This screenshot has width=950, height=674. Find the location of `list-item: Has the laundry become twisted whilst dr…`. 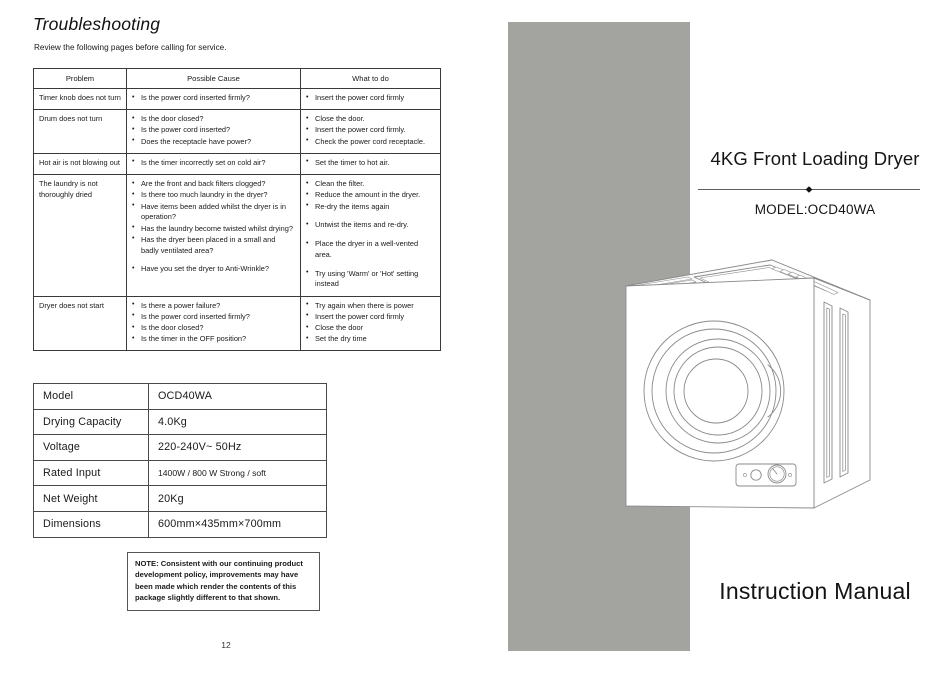

list-item: Has the laundry become twisted whilst dr… is located at coordinates (213, 229).